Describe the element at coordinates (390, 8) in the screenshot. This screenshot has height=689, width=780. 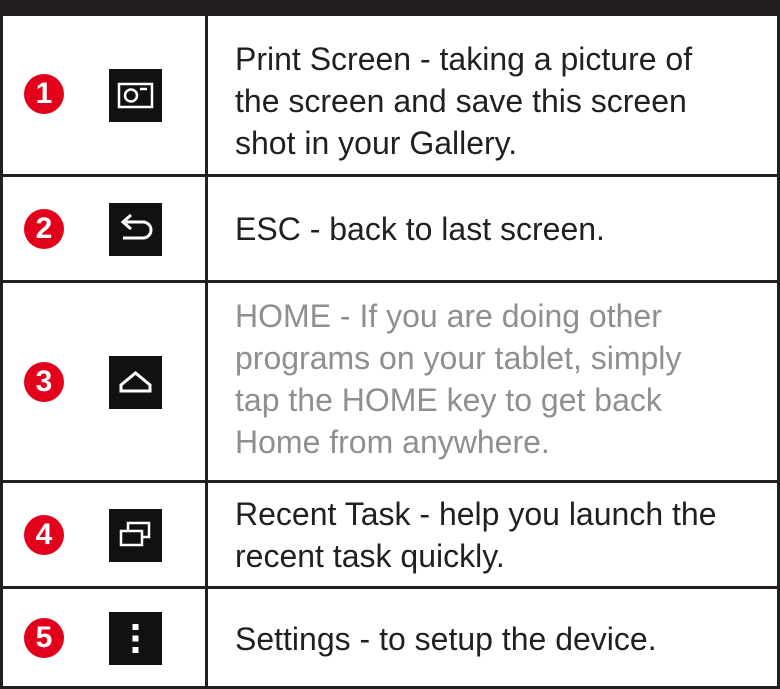
I see `top-border-bar` at that location.